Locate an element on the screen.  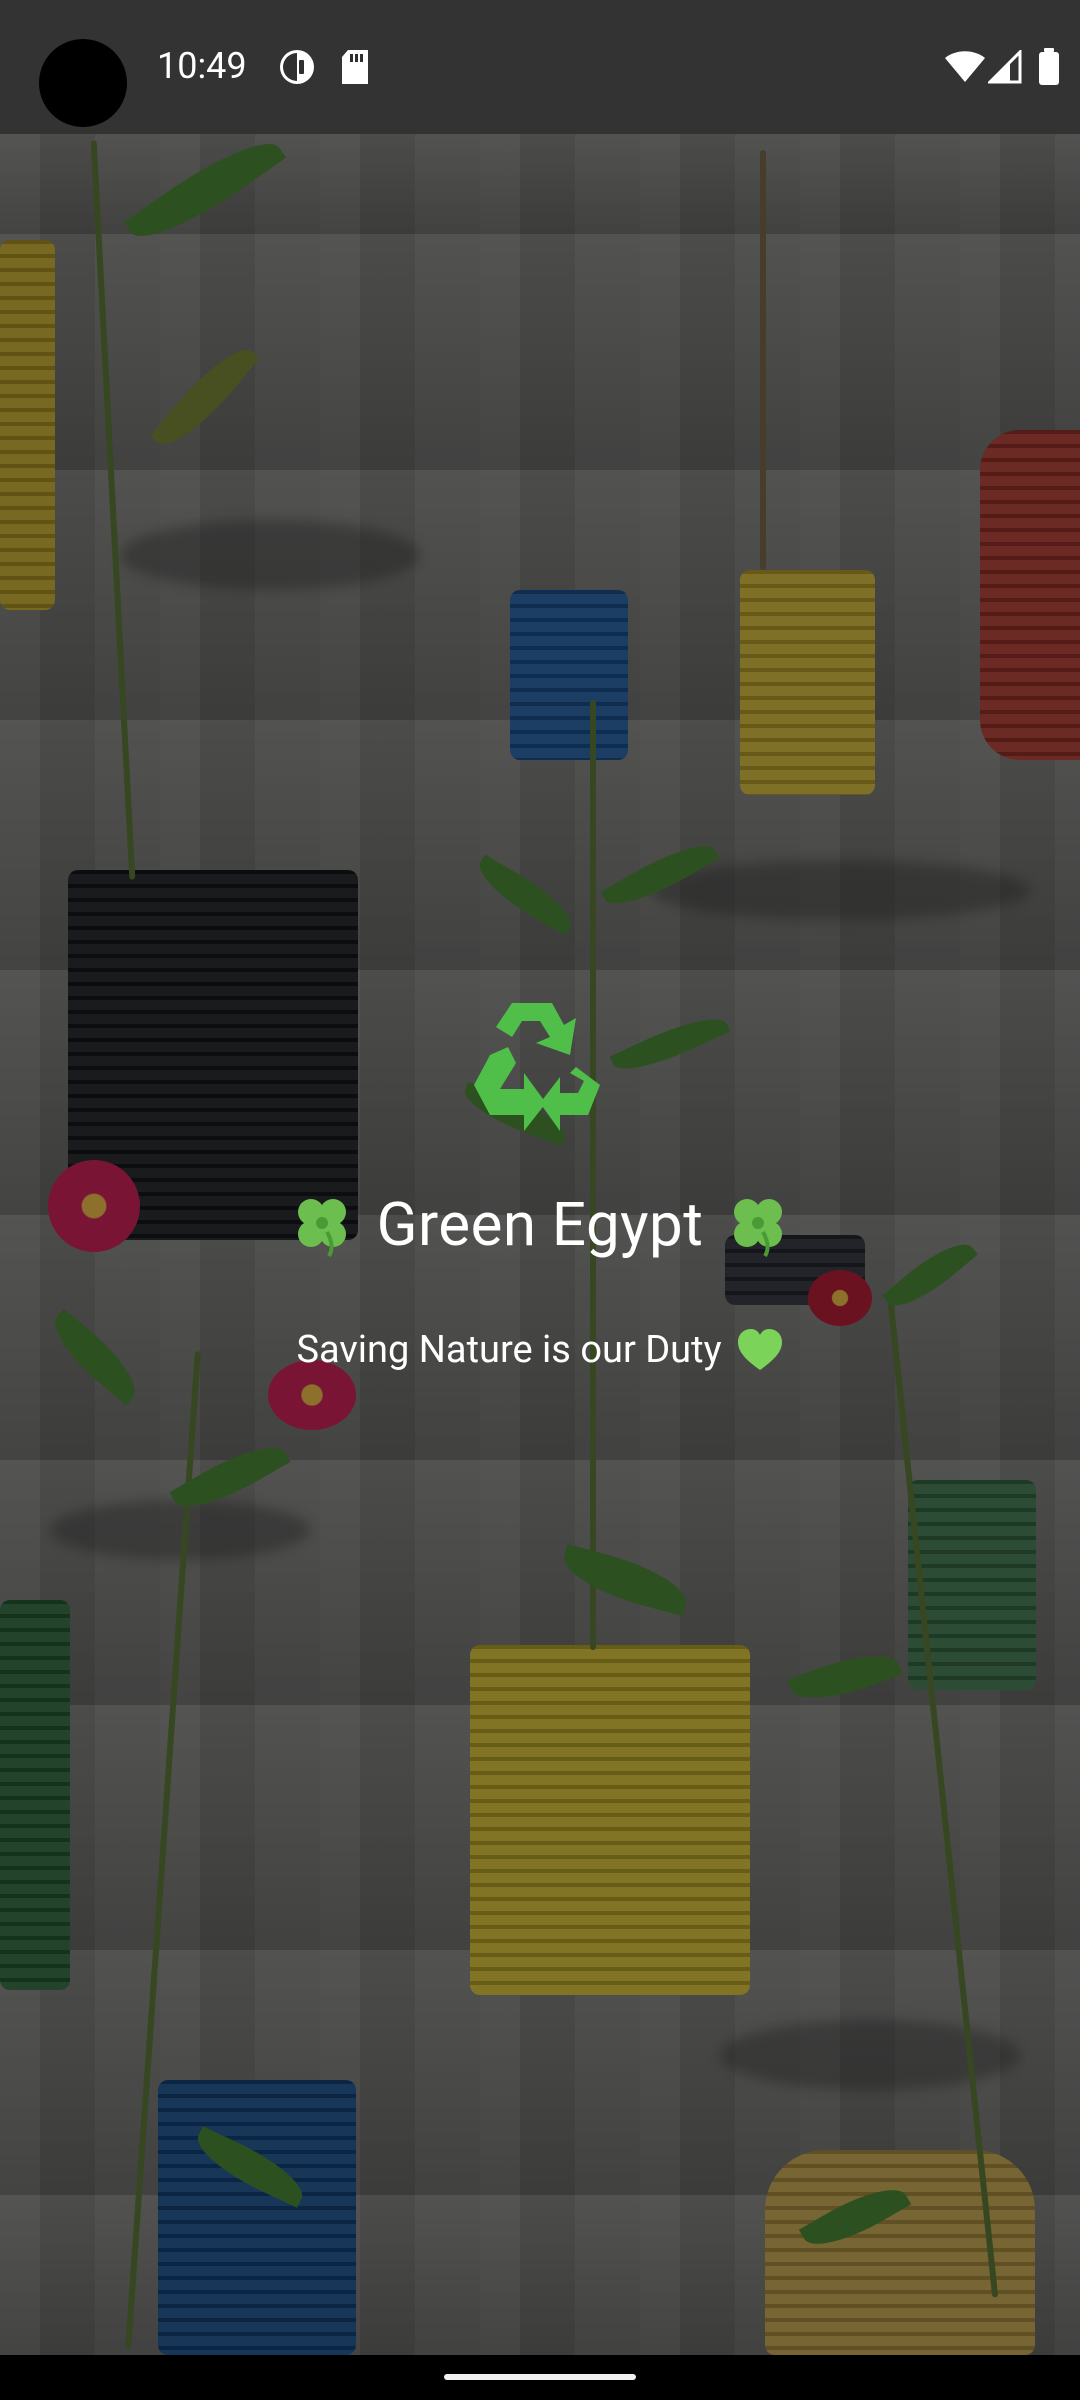
app-title: Green Egypt is located at coordinates (540, 1224).